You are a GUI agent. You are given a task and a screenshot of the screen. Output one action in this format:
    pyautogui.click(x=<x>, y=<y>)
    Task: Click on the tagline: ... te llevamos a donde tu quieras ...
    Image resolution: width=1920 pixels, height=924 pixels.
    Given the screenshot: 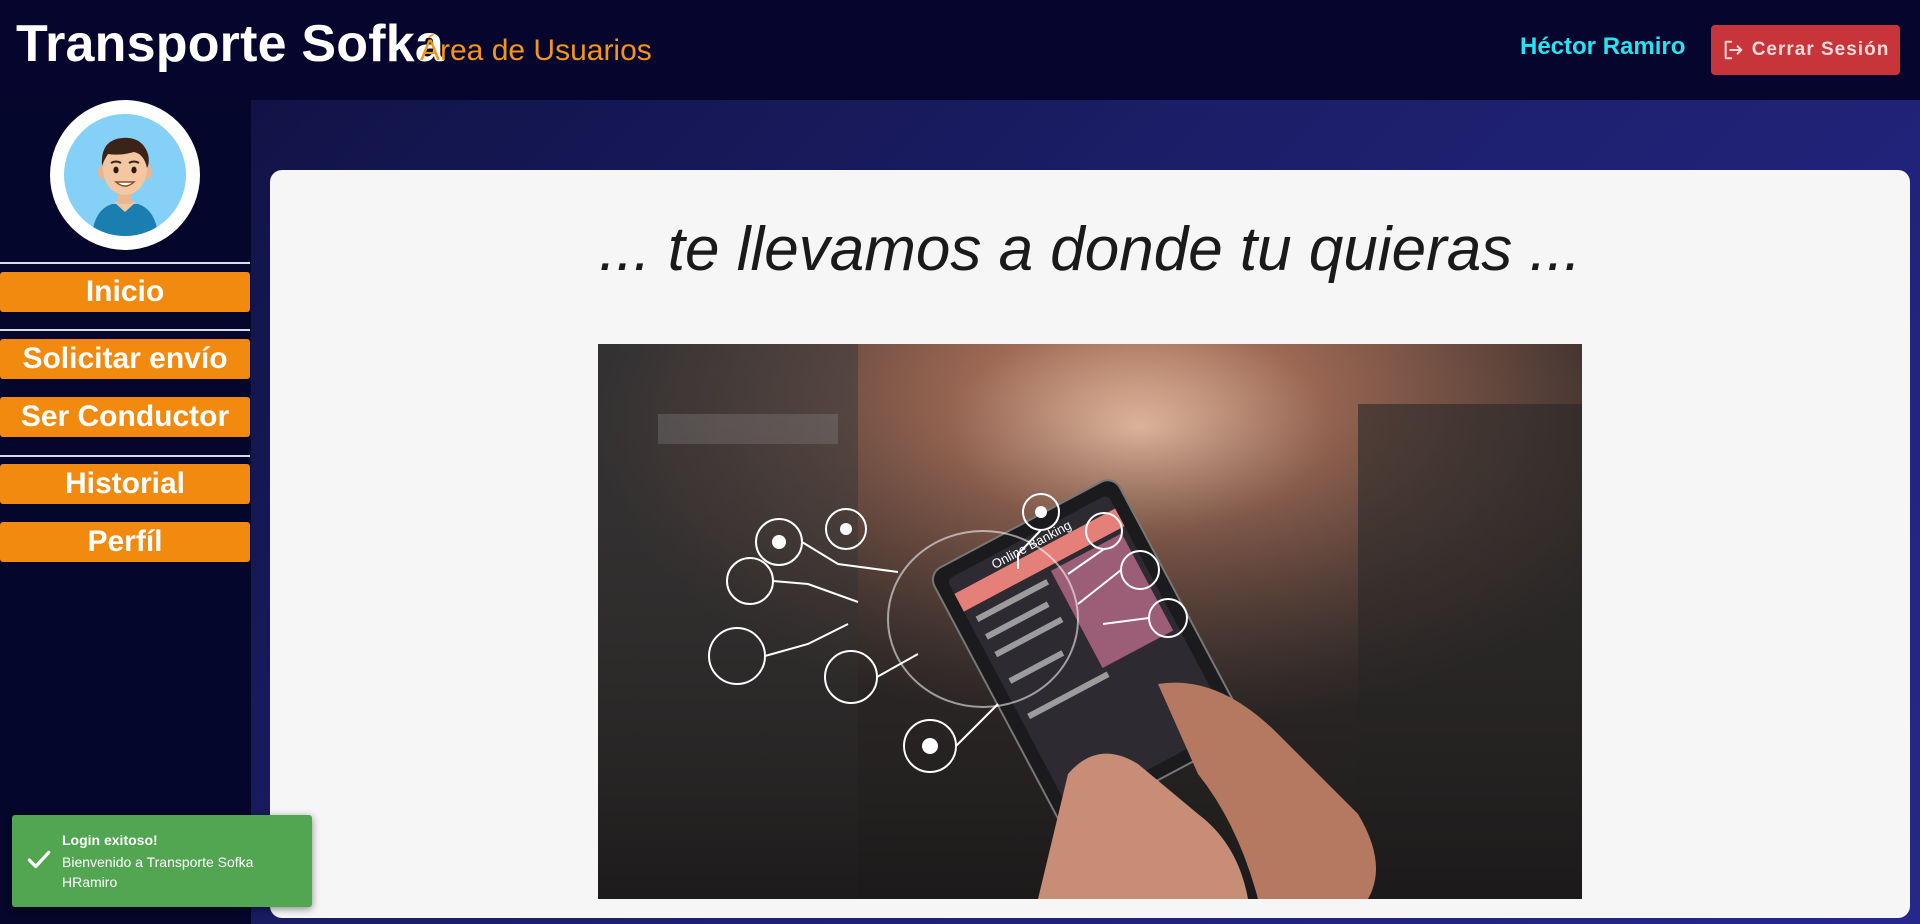 What is the action you would take?
    pyautogui.click(x=1090, y=249)
    